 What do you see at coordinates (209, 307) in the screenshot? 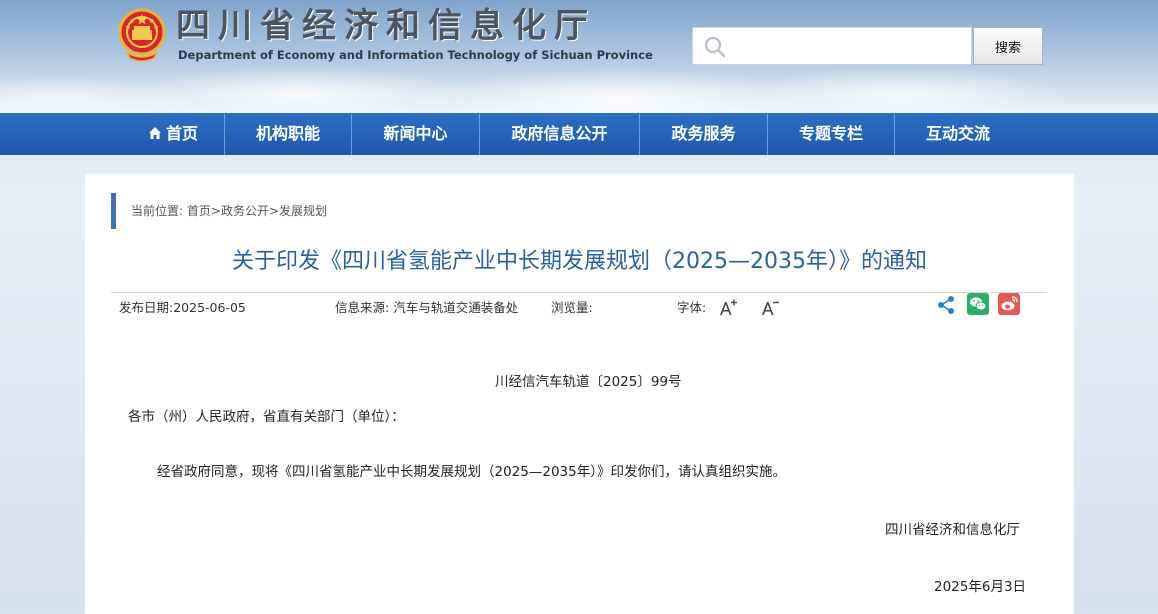
I see `publish-date-value: 2025-06-05` at bounding box center [209, 307].